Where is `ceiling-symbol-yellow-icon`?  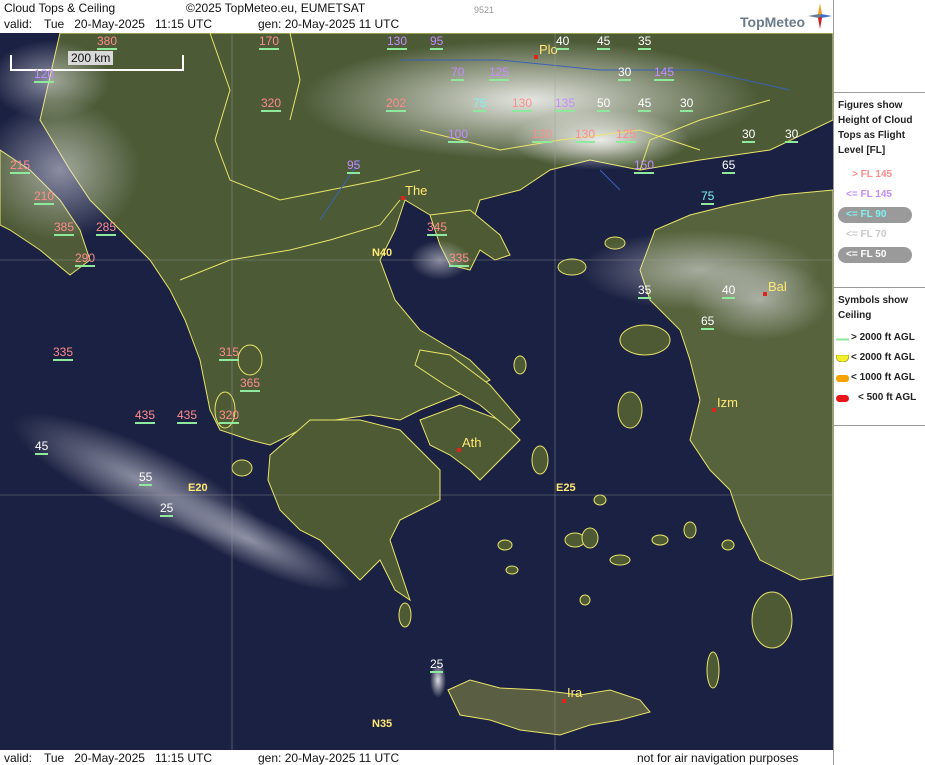 ceiling-symbol-yellow-icon is located at coordinates (842, 358).